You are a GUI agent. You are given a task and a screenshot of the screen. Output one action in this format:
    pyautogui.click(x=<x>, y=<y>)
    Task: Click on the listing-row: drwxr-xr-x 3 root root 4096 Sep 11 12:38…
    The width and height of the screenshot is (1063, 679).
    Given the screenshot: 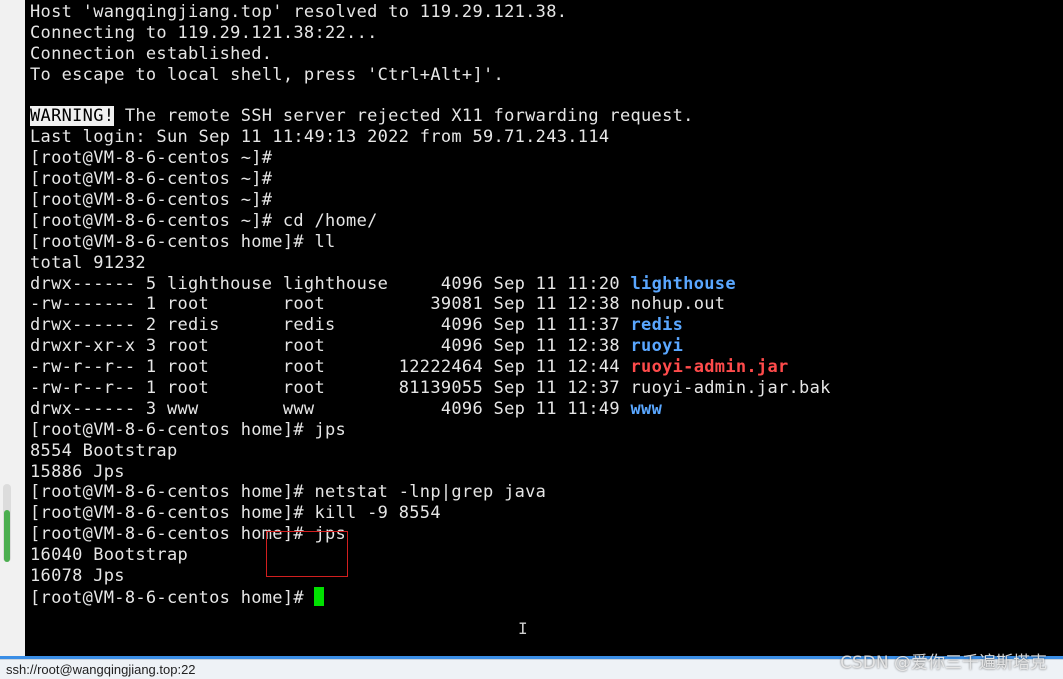 What is the action you would take?
    pyautogui.click(x=430, y=346)
    